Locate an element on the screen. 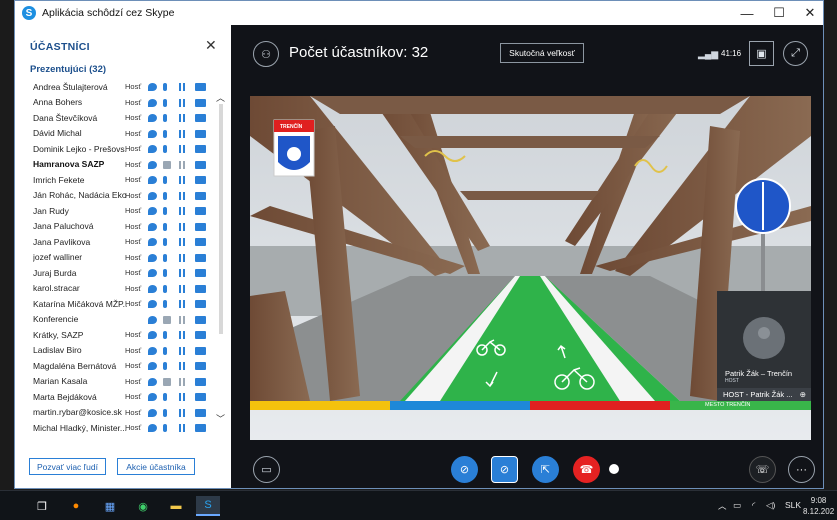 This screenshot has width=837, height=520. skype-taskbar-icon: S is located at coordinates (208, 506).